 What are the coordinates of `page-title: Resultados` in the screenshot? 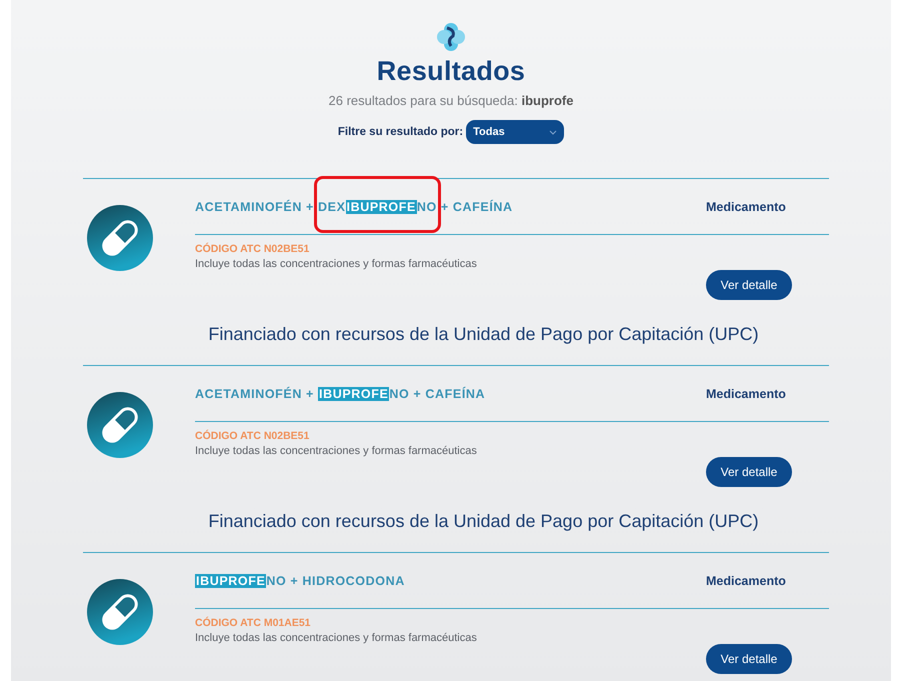 It's located at (451, 71).